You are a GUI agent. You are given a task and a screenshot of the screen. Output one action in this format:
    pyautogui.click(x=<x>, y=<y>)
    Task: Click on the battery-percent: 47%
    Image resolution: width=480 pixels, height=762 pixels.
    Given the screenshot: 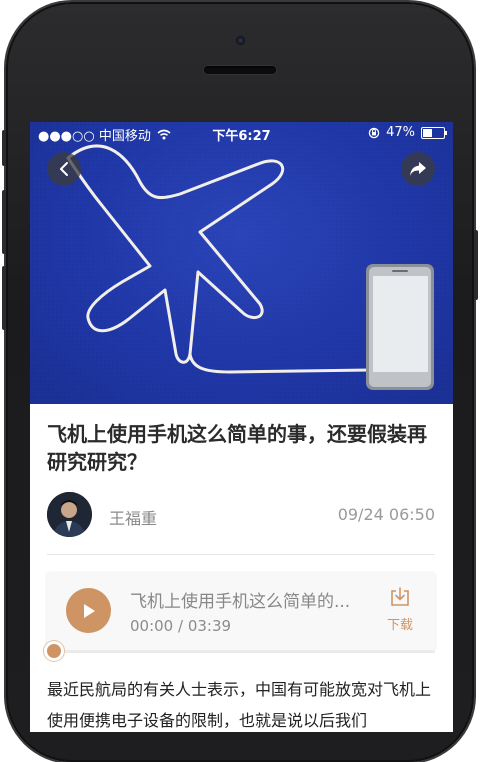 What is the action you would take?
    pyautogui.click(x=400, y=132)
    